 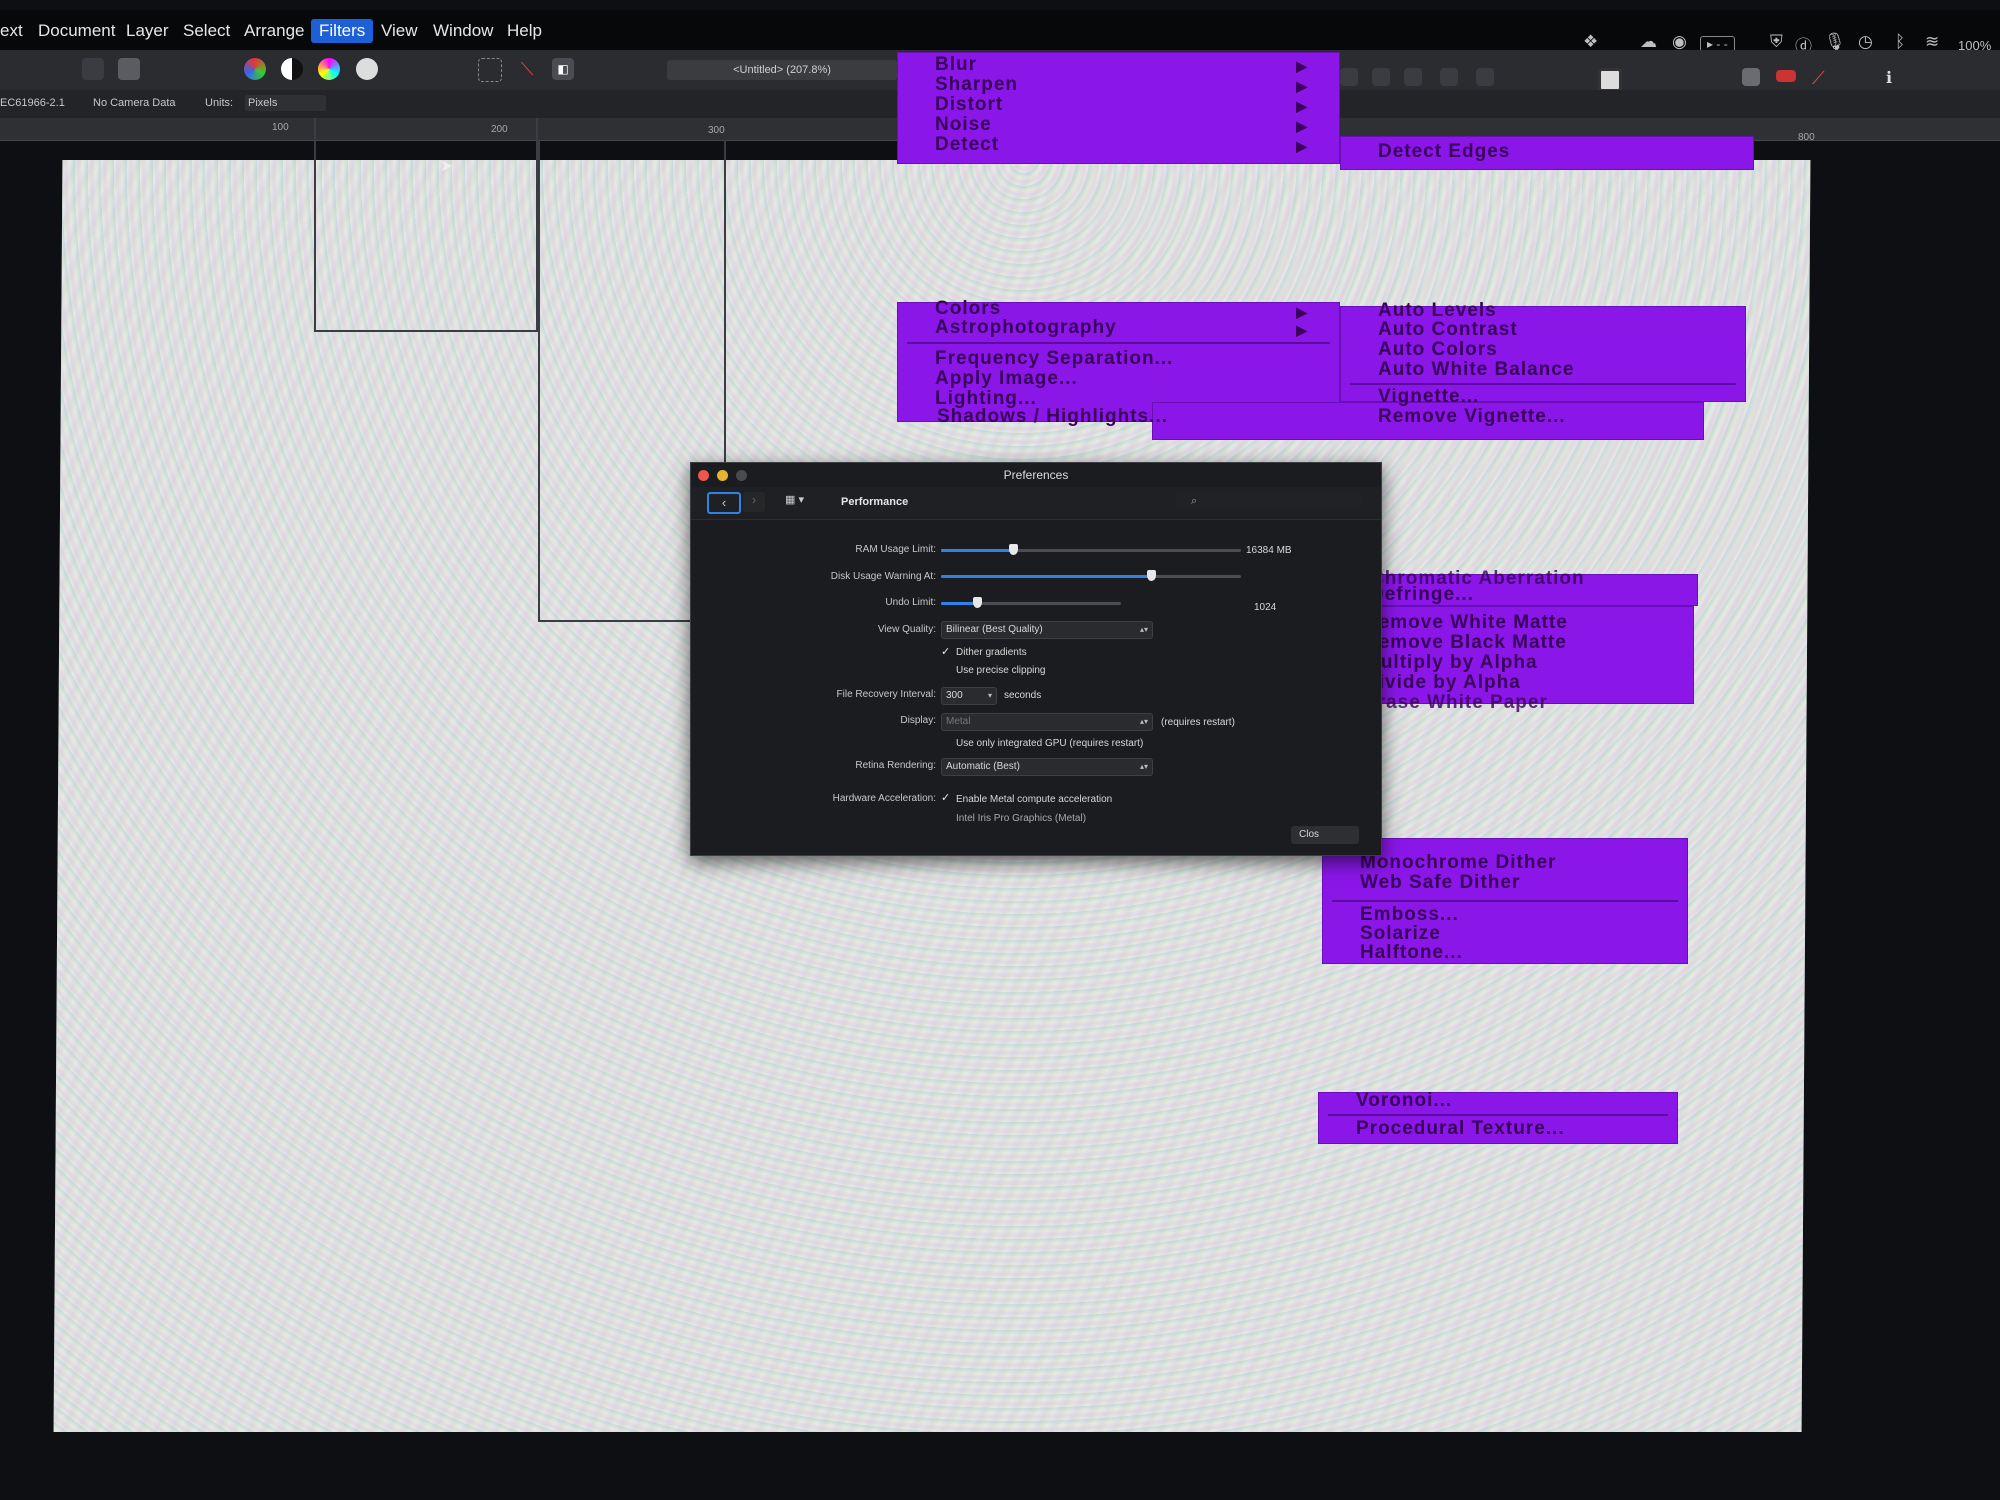 What do you see at coordinates (255, 69) in the screenshot?
I see `color-wheel-icon` at bounding box center [255, 69].